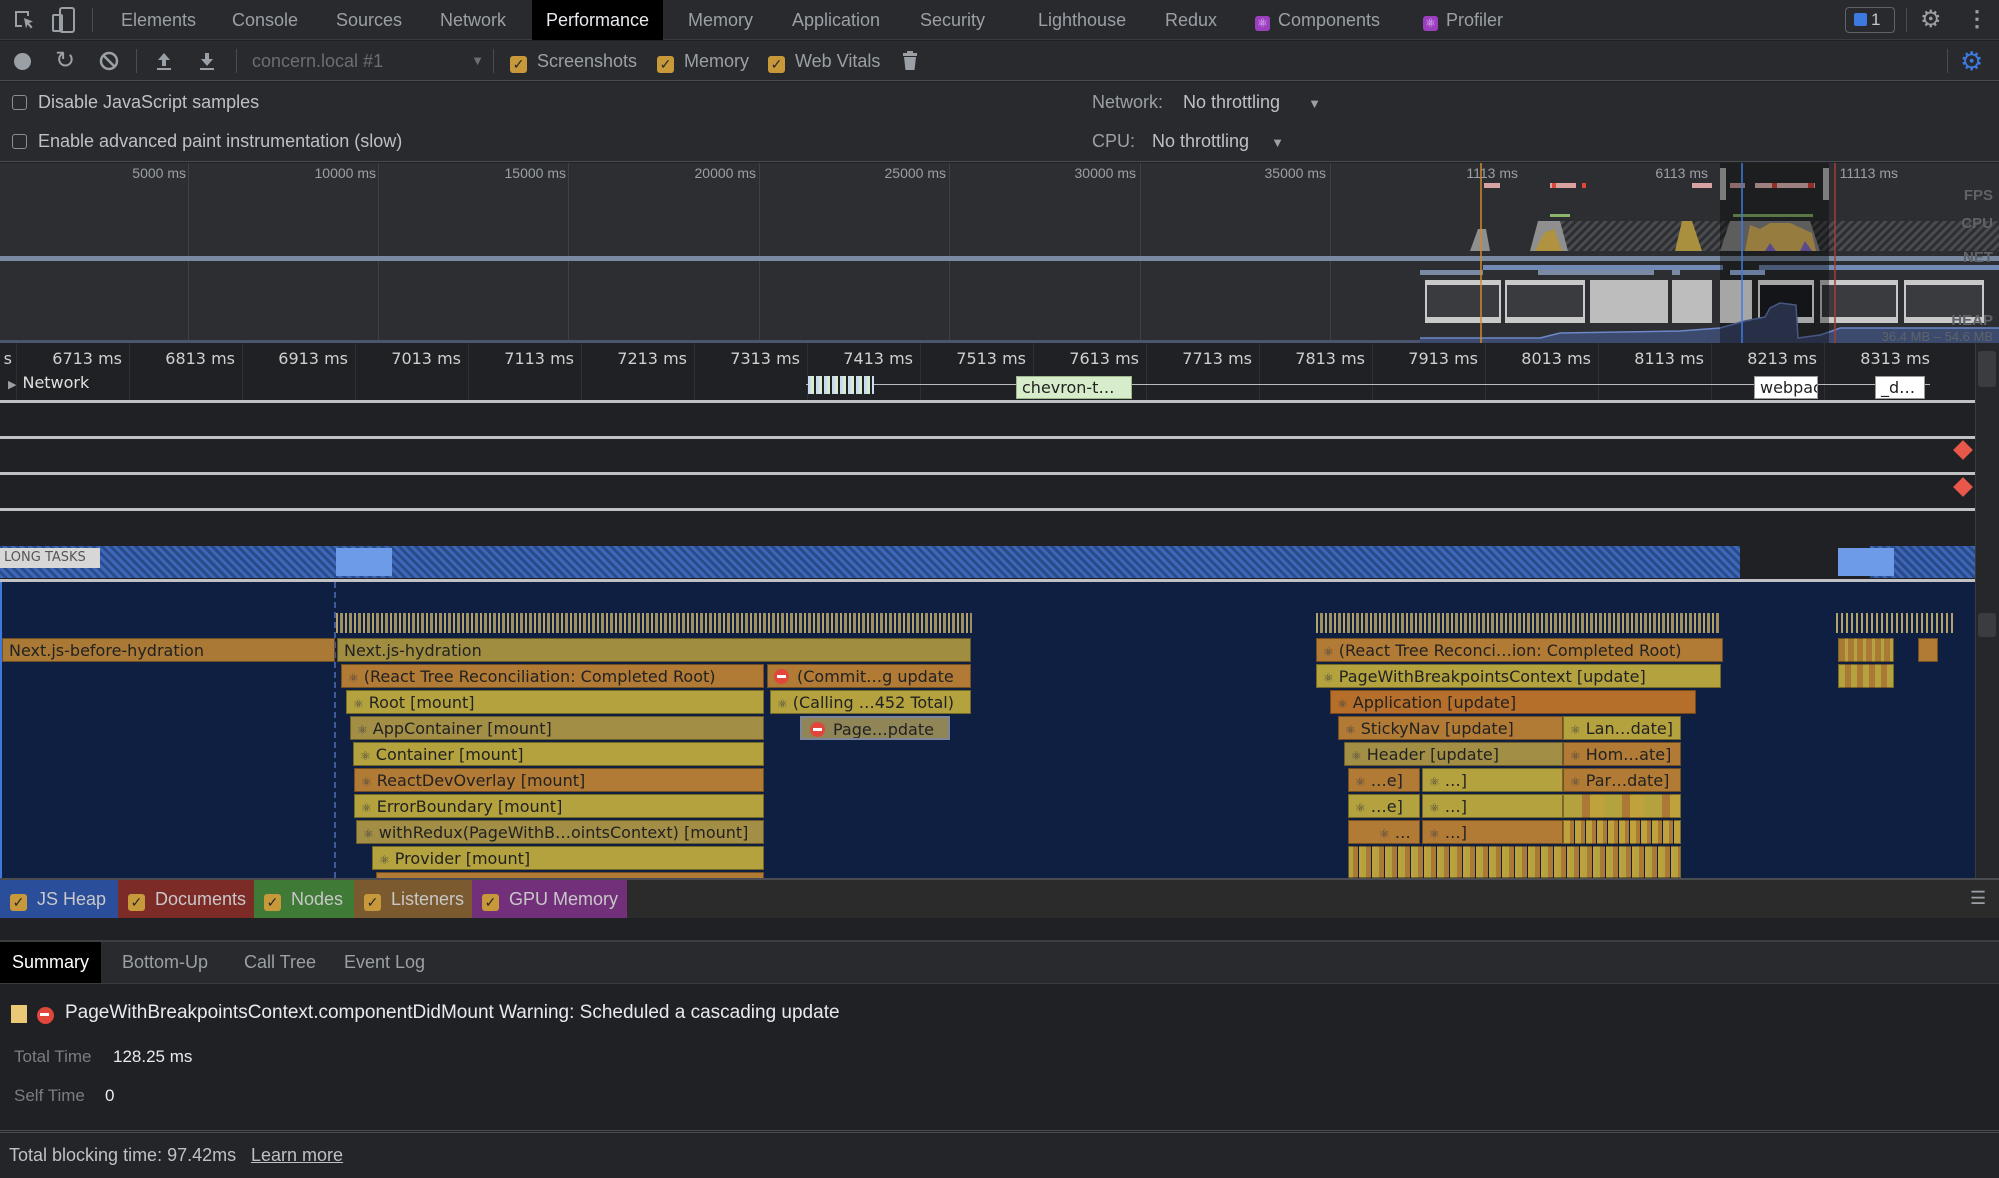 This screenshot has width=1999, height=1178. What do you see at coordinates (1622, 728) in the screenshot?
I see `flame-lan: ⚛ Lan…date]` at bounding box center [1622, 728].